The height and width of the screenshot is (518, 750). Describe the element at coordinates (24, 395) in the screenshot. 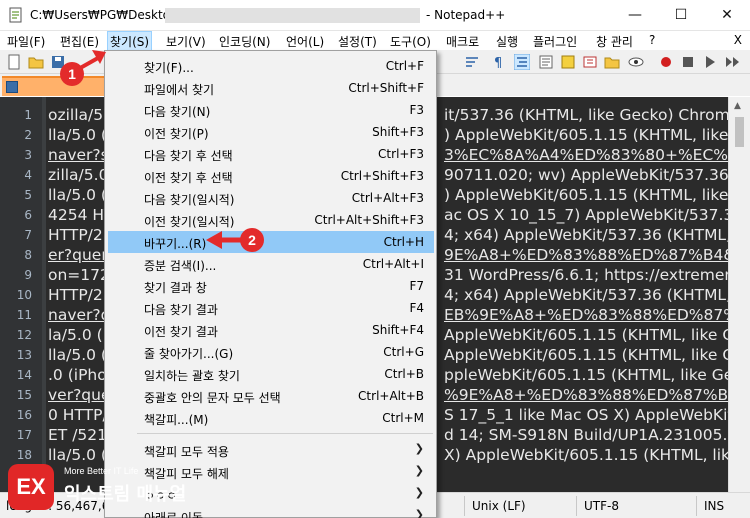

I see `line-number: 15` at that location.